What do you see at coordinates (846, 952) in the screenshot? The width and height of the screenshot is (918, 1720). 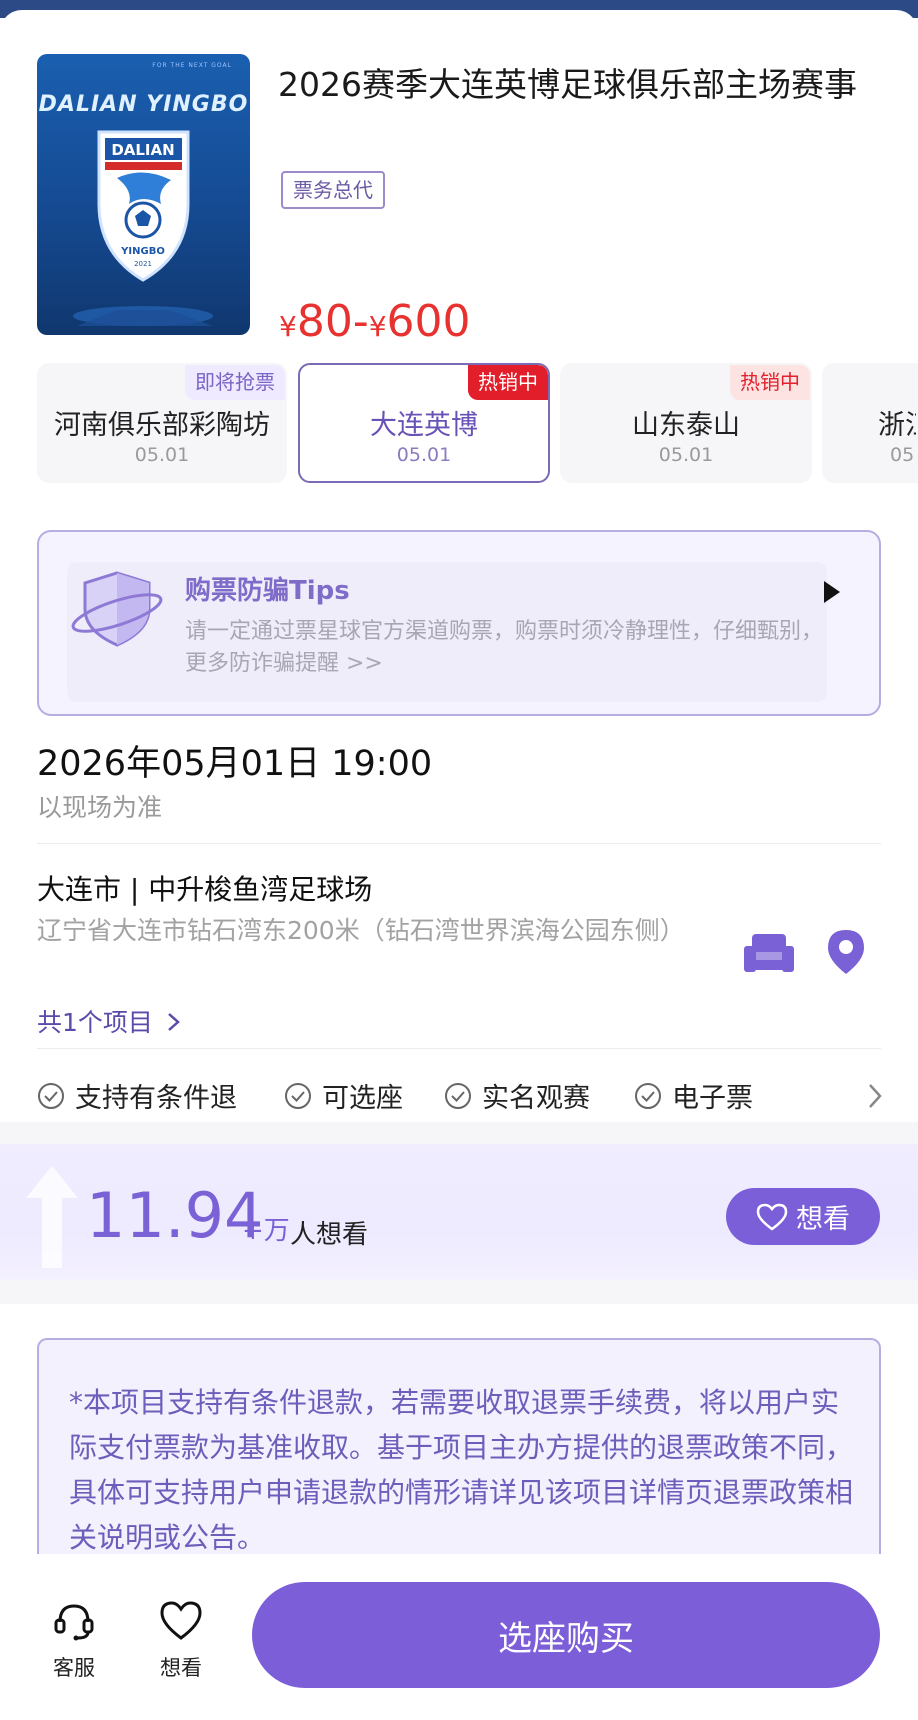 I see `location-pin-icon` at bounding box center [846, 952].